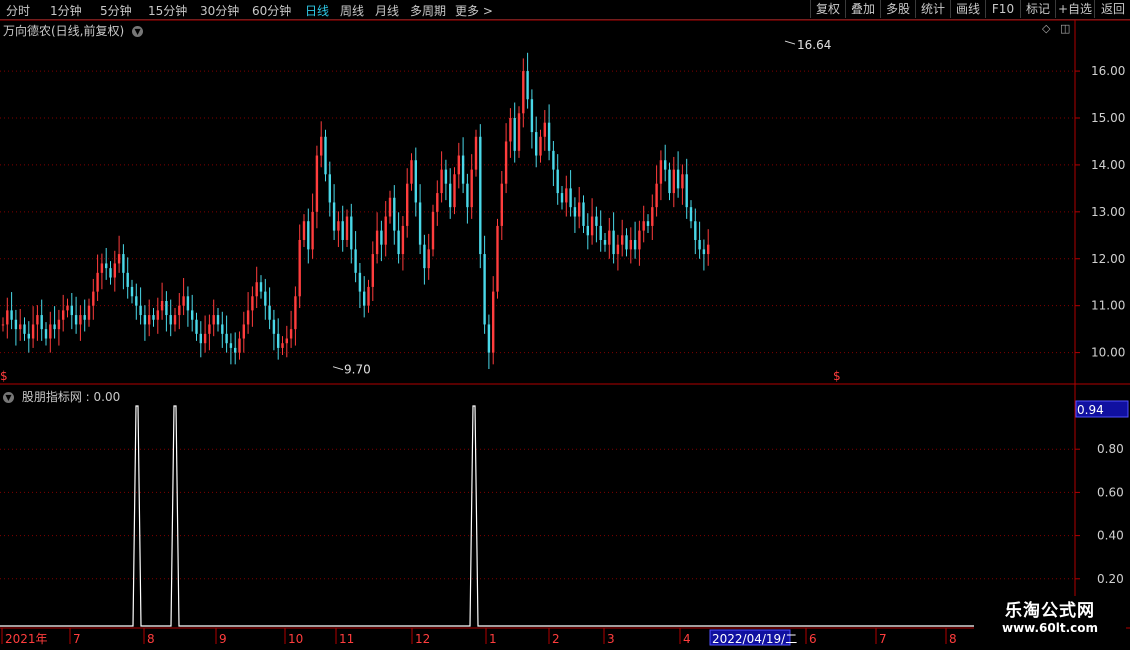 Image resolution: width=1130 pixels, height=650 pixels. What do you see at coordinates (1108, 306) in the screenshot?
I see `price-tick-label: 11.00` at bounding box center [1108, 306].